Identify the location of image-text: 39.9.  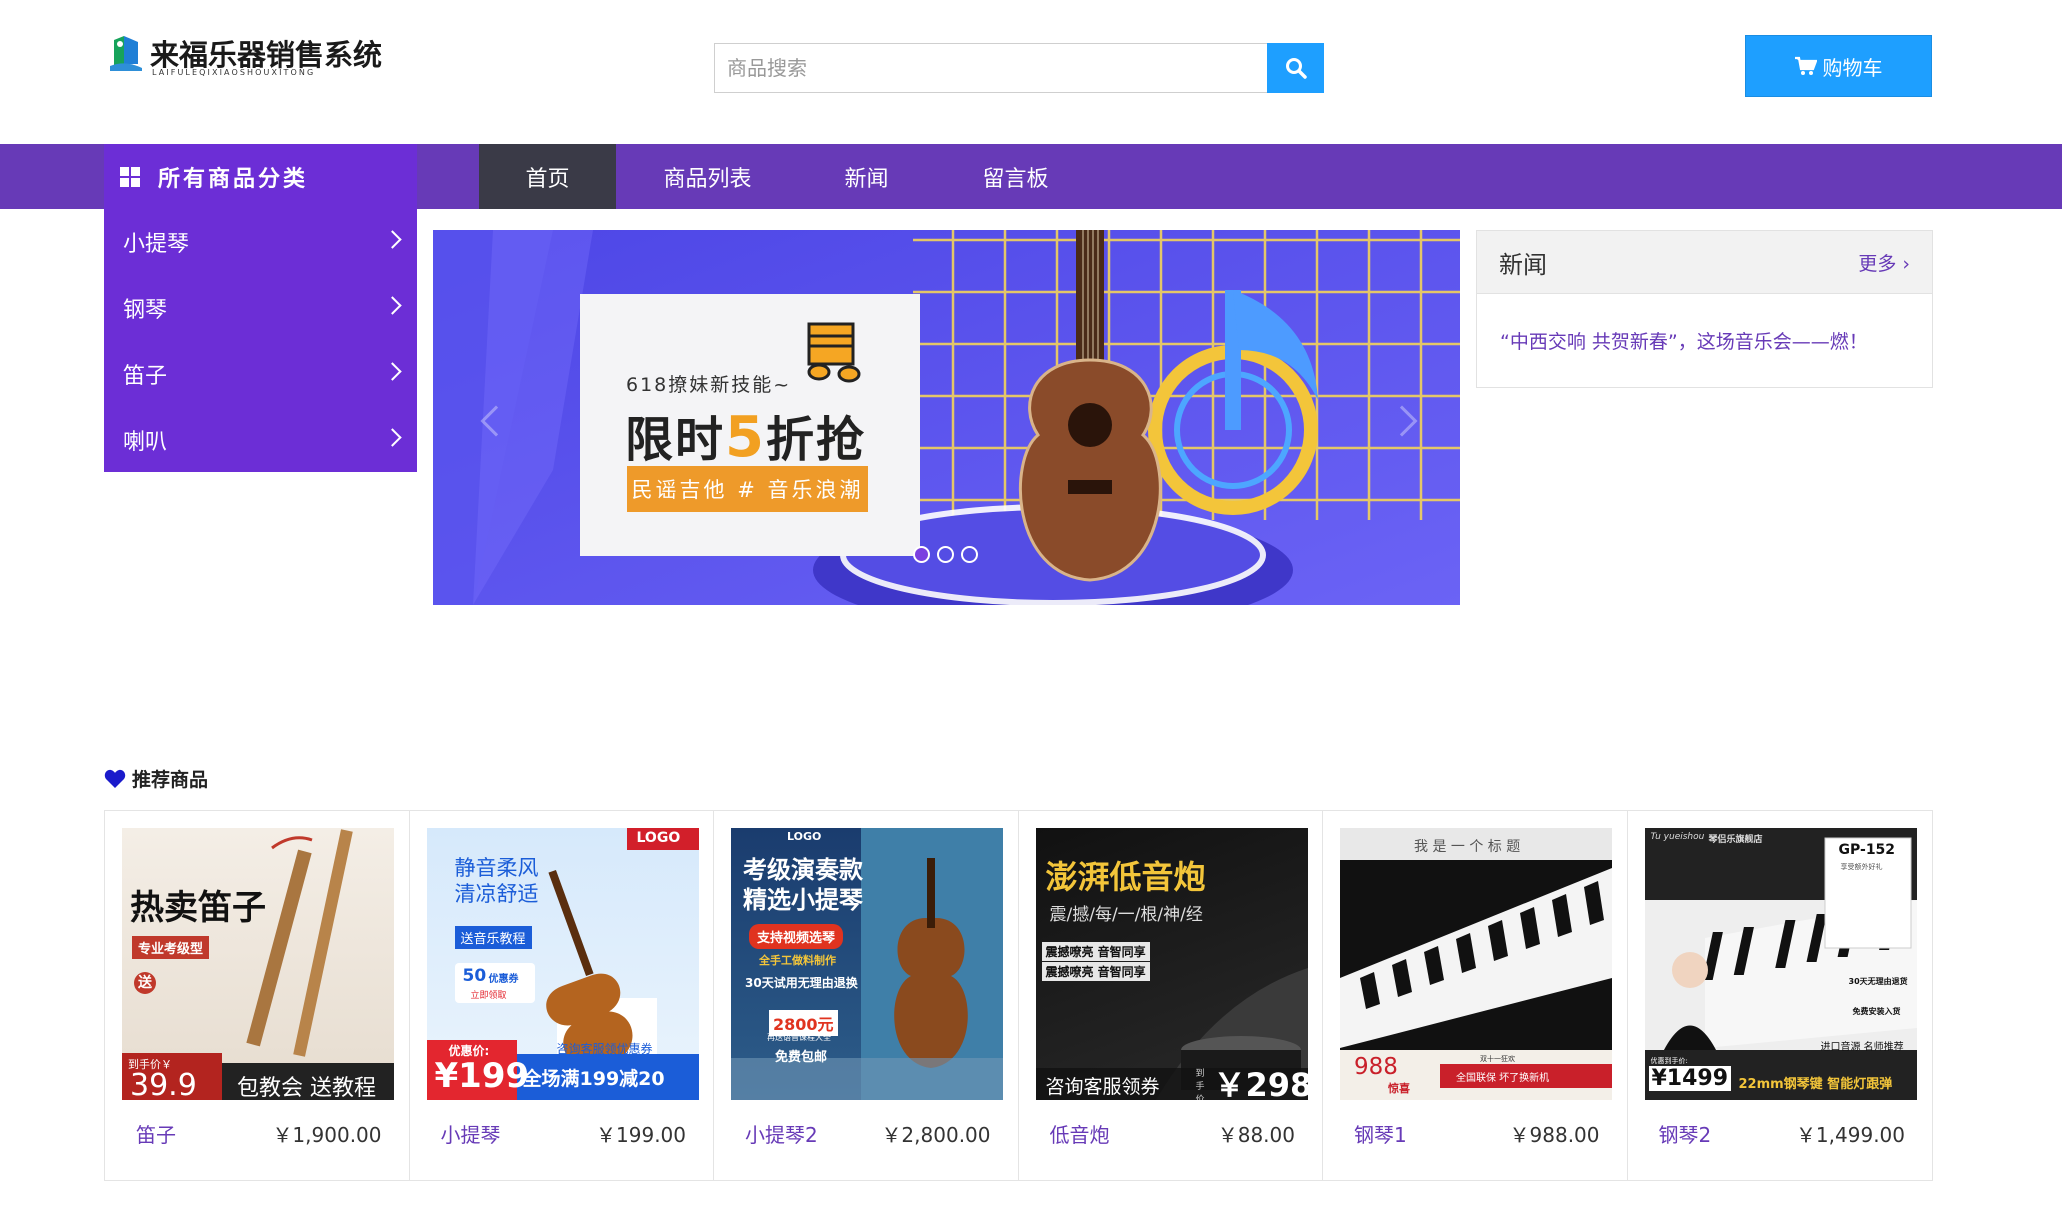
(163, 1084).